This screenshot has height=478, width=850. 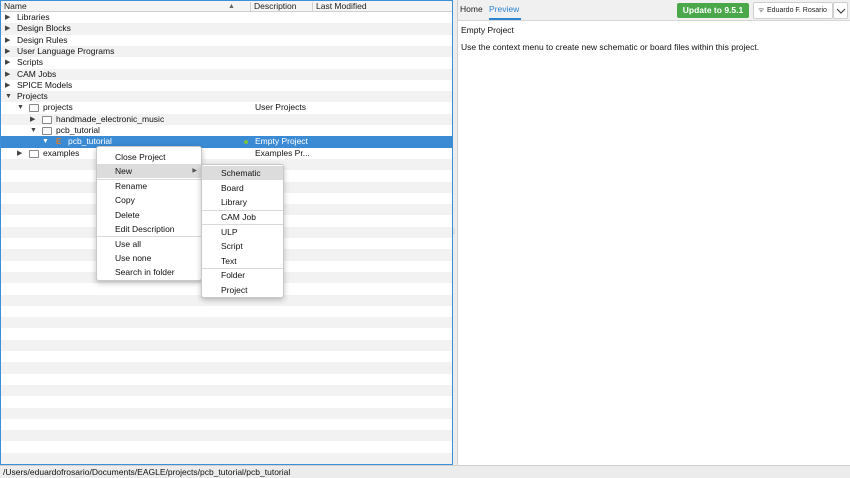 I want to click on tab-home: Home, so click(x=471, y=9).